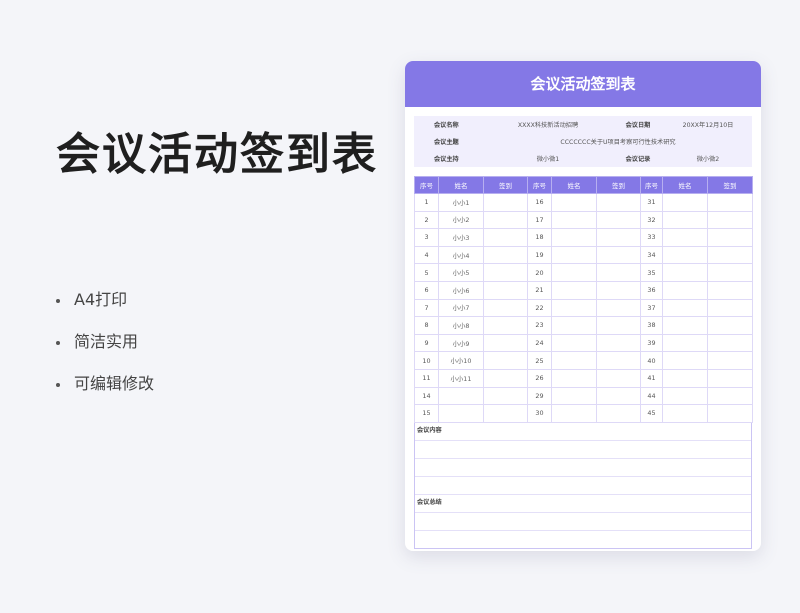 Image resolution: width=800 pixels, height=613 pixels. Describe the element at coordinates (583, 432) in the screenshot. I see `meeting-content-label: 会议内容` at that location.